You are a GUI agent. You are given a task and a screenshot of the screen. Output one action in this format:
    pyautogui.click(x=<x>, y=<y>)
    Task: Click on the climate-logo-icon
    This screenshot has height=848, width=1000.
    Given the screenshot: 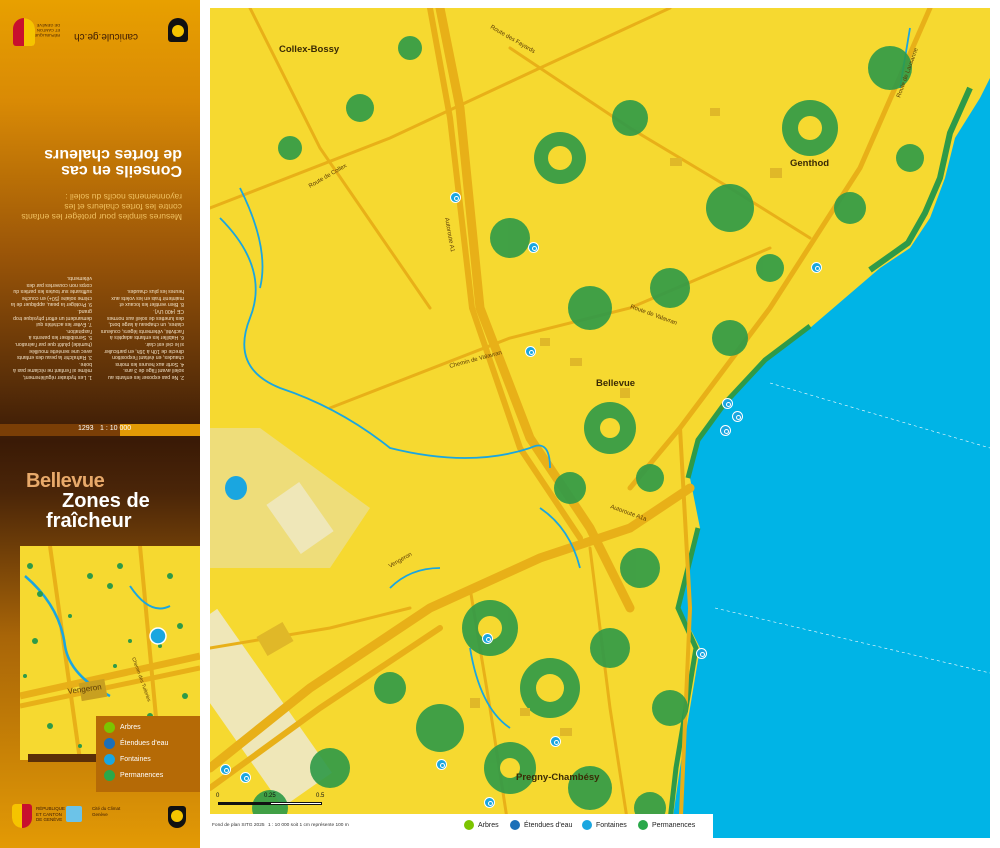 What is the action you would take?
    pyautogui.click(x=74, y=814)
    